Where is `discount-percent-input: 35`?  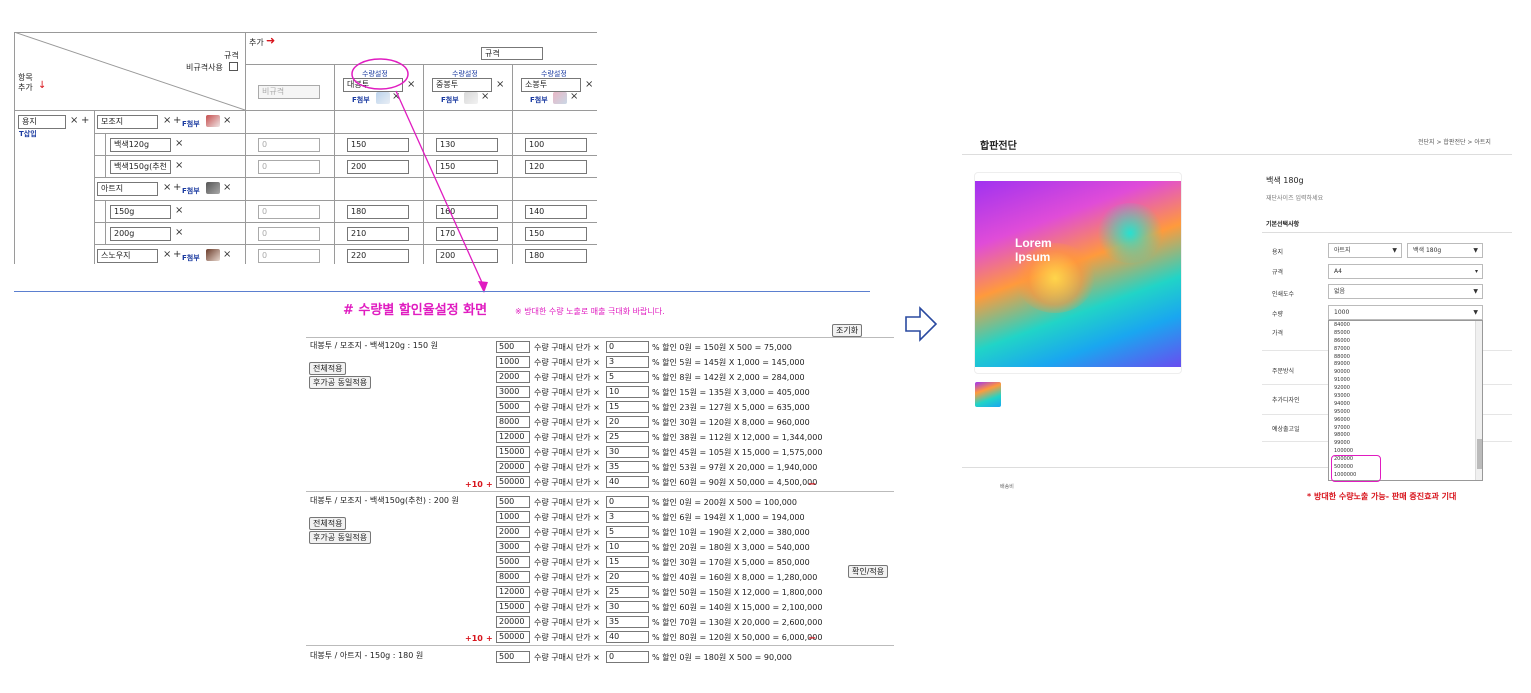
discount-percent-input: 35 is located at coordinates (627, 467).